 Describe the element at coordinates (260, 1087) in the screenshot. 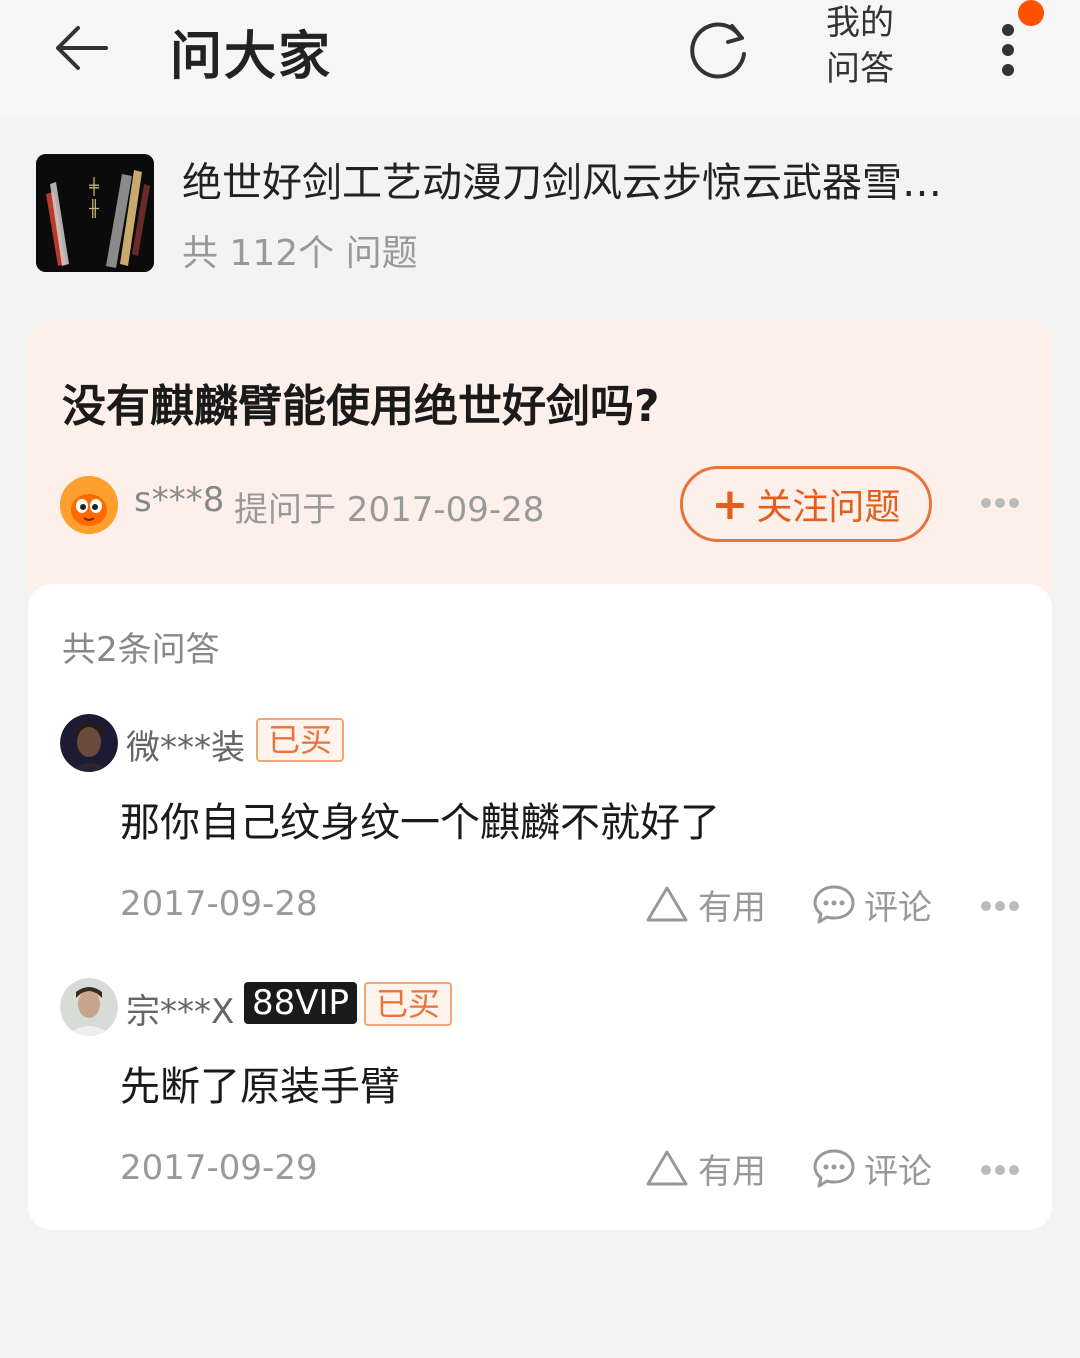

I see `answer-text: 先断了原装手臂` at that location.